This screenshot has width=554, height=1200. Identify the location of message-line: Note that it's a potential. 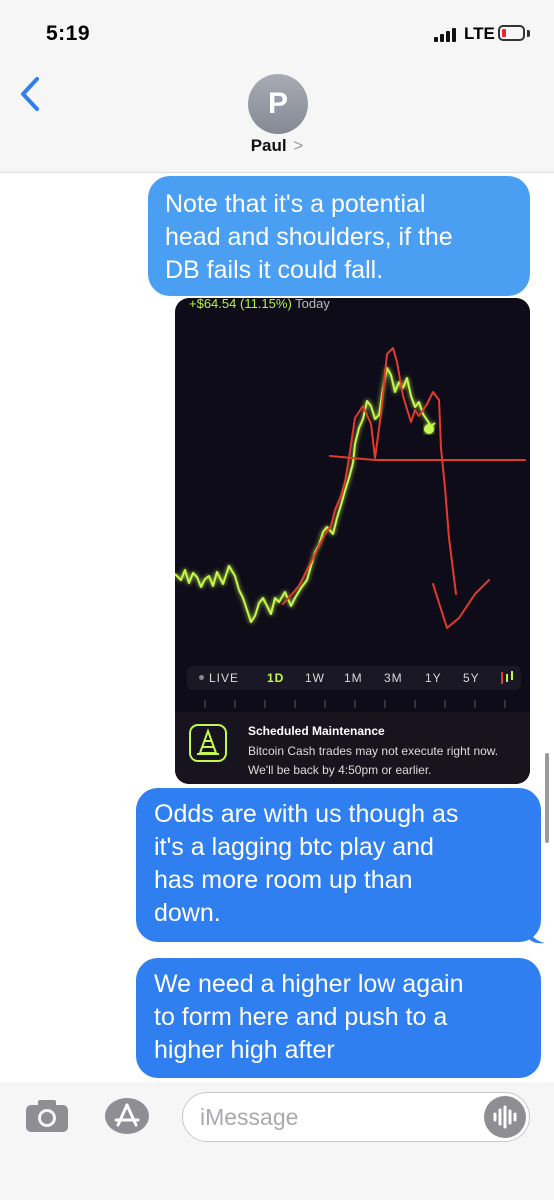
(295, 204).